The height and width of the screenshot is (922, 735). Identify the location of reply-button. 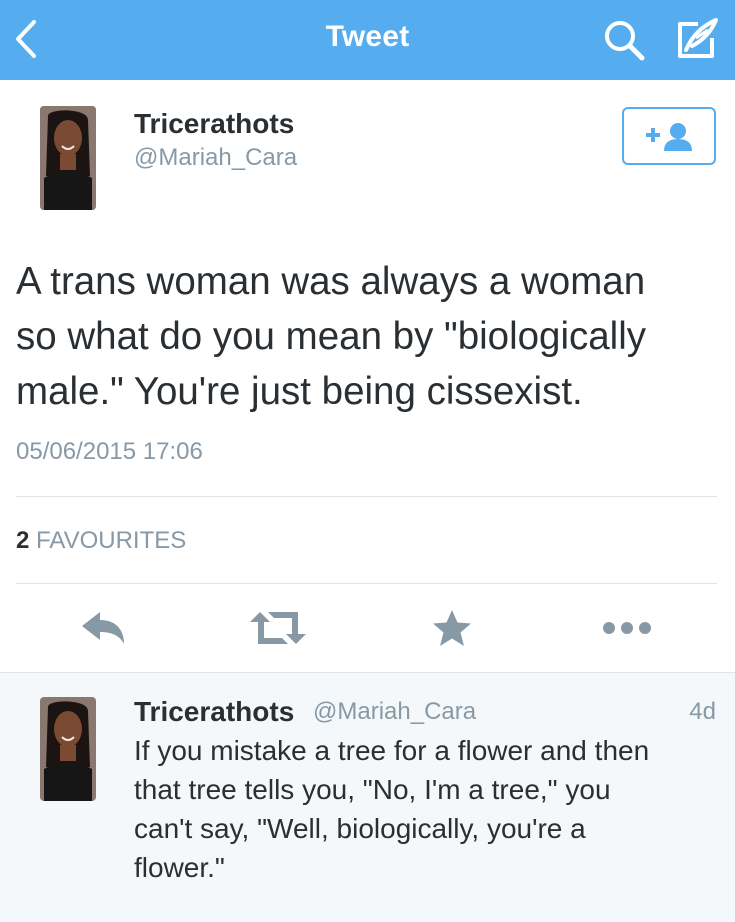
(104, 628).